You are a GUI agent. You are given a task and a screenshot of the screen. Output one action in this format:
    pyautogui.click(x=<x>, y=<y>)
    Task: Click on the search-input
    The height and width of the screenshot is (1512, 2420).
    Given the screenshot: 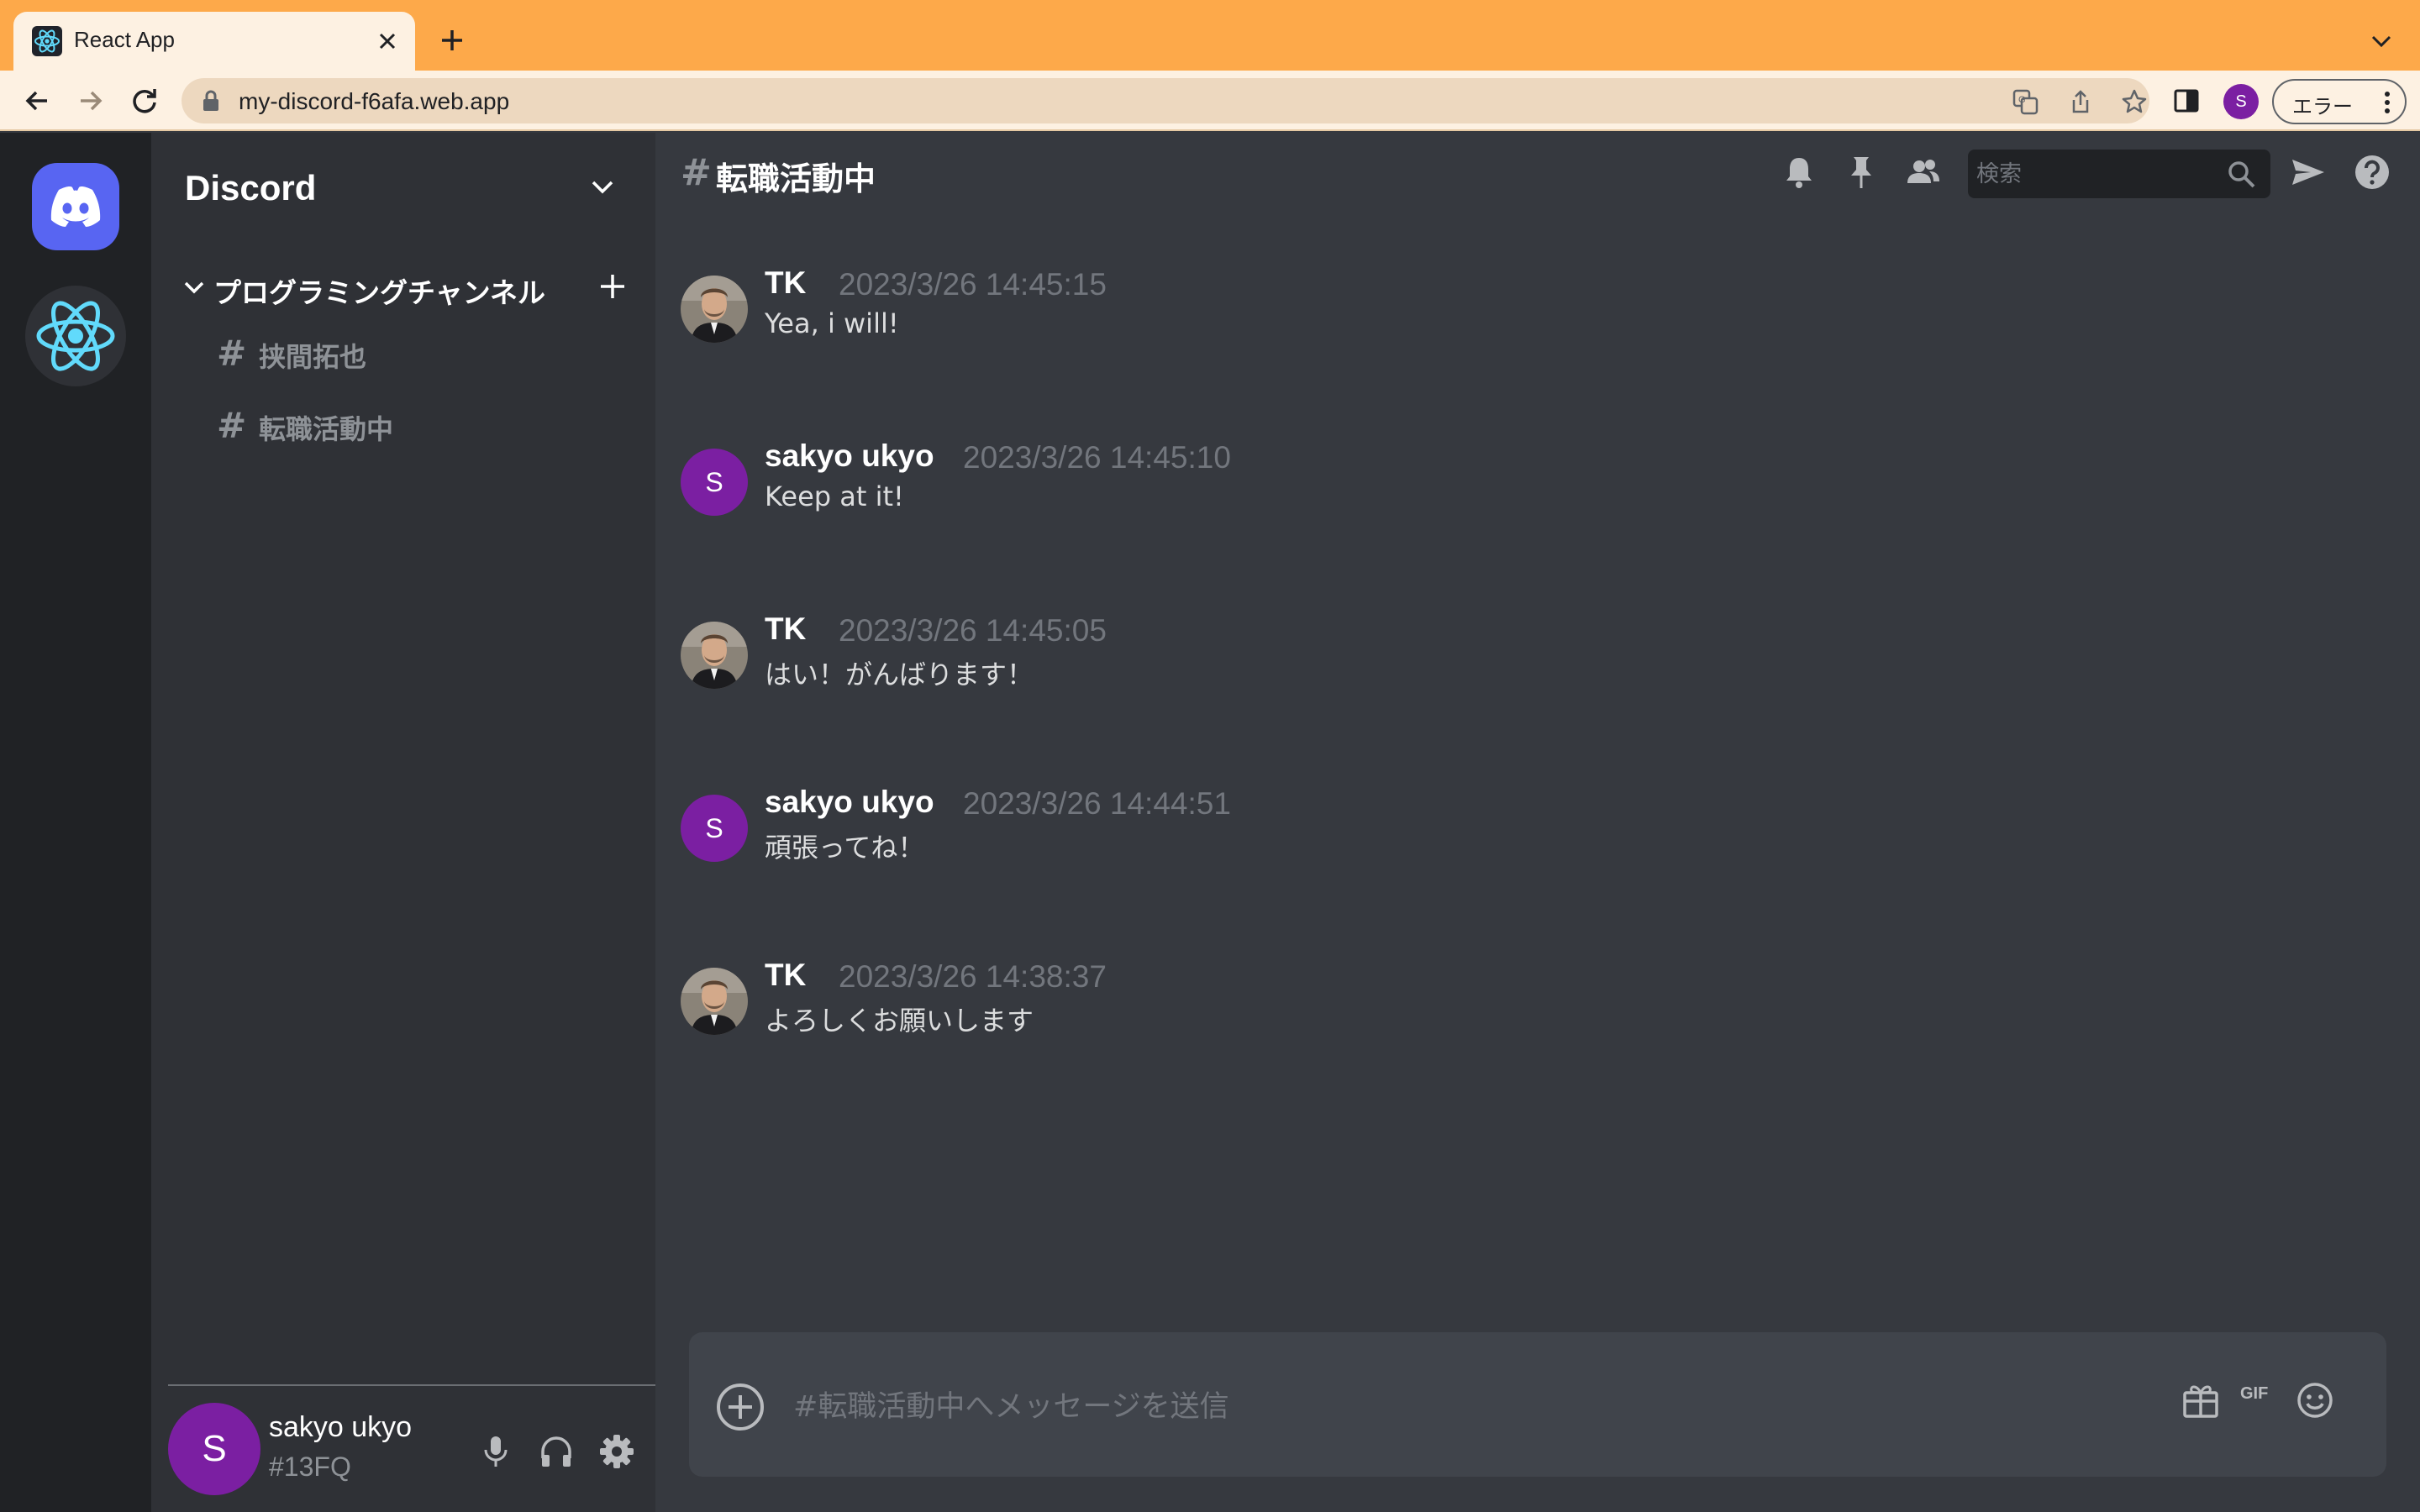 What is the action you would take?
    pyautogui.click(x=2098, y=174)
    